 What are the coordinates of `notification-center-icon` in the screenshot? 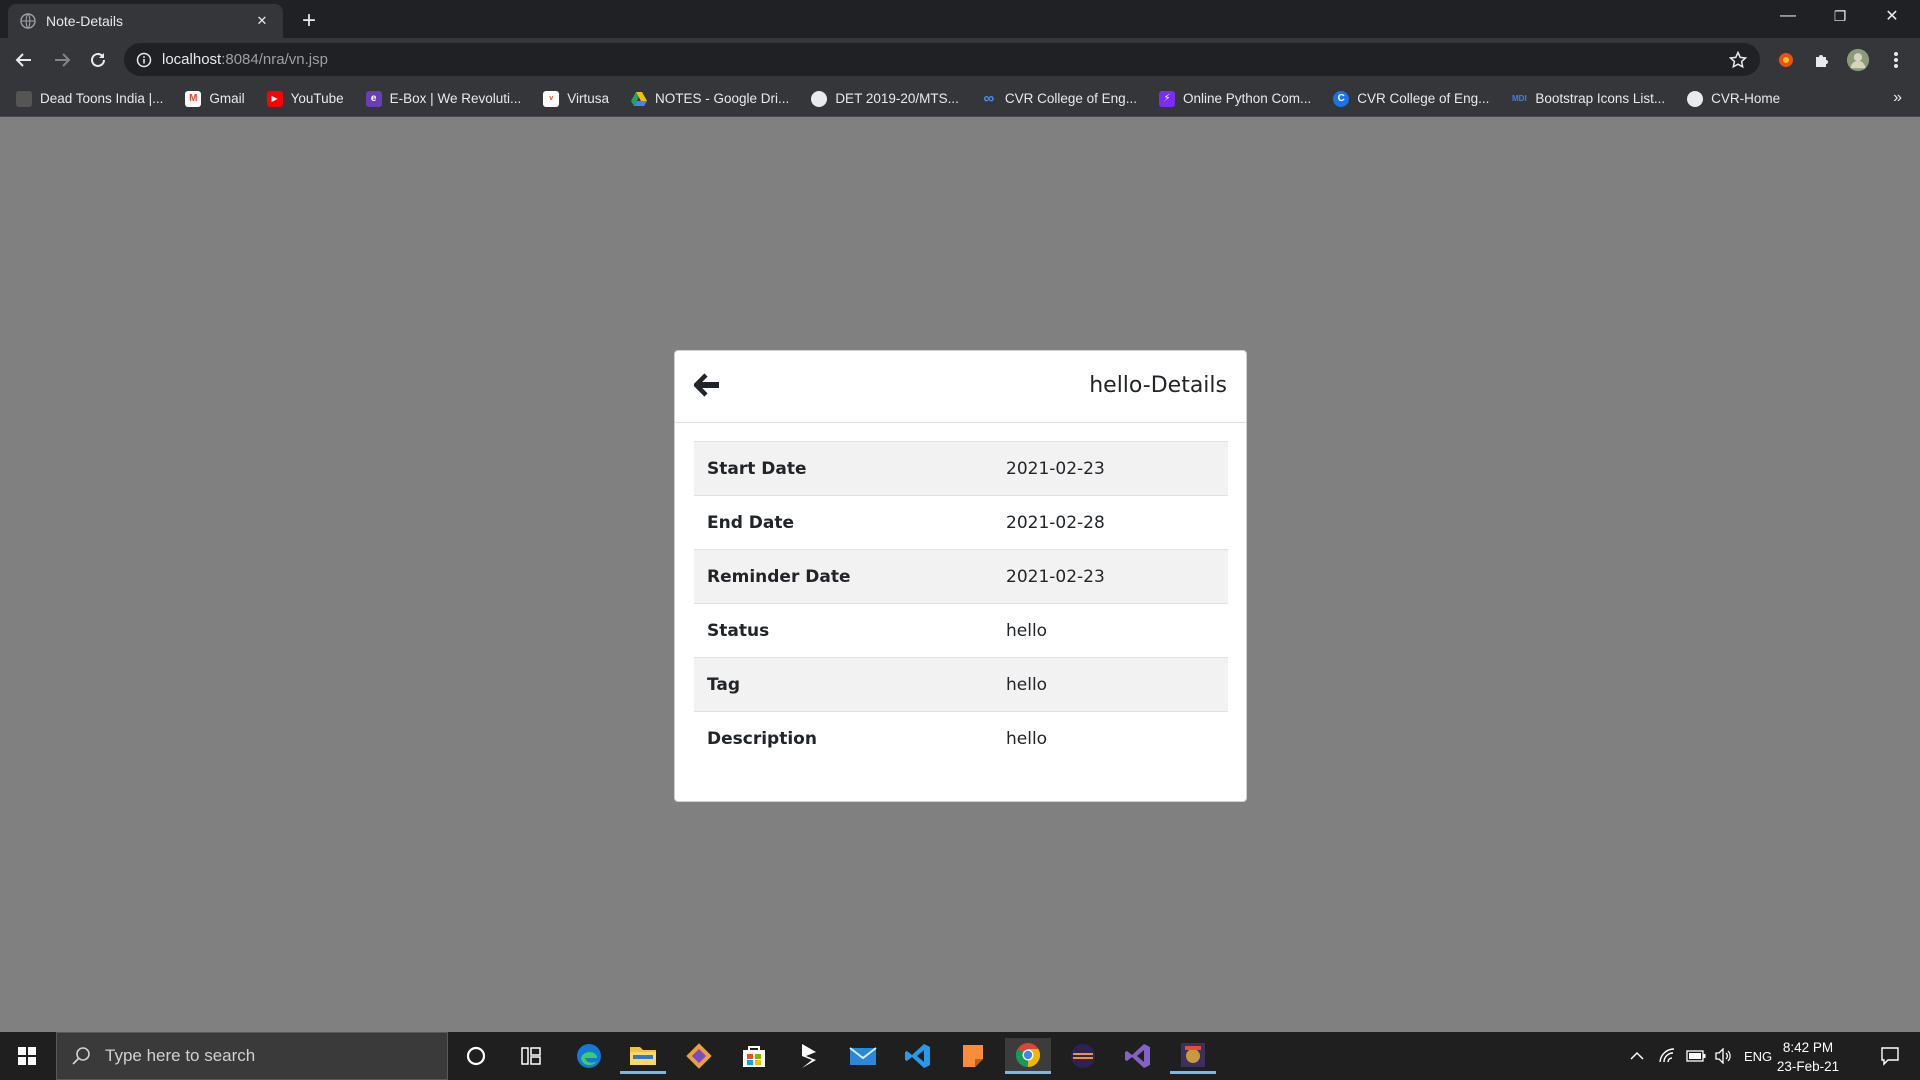 It's located at (1890, 1056).